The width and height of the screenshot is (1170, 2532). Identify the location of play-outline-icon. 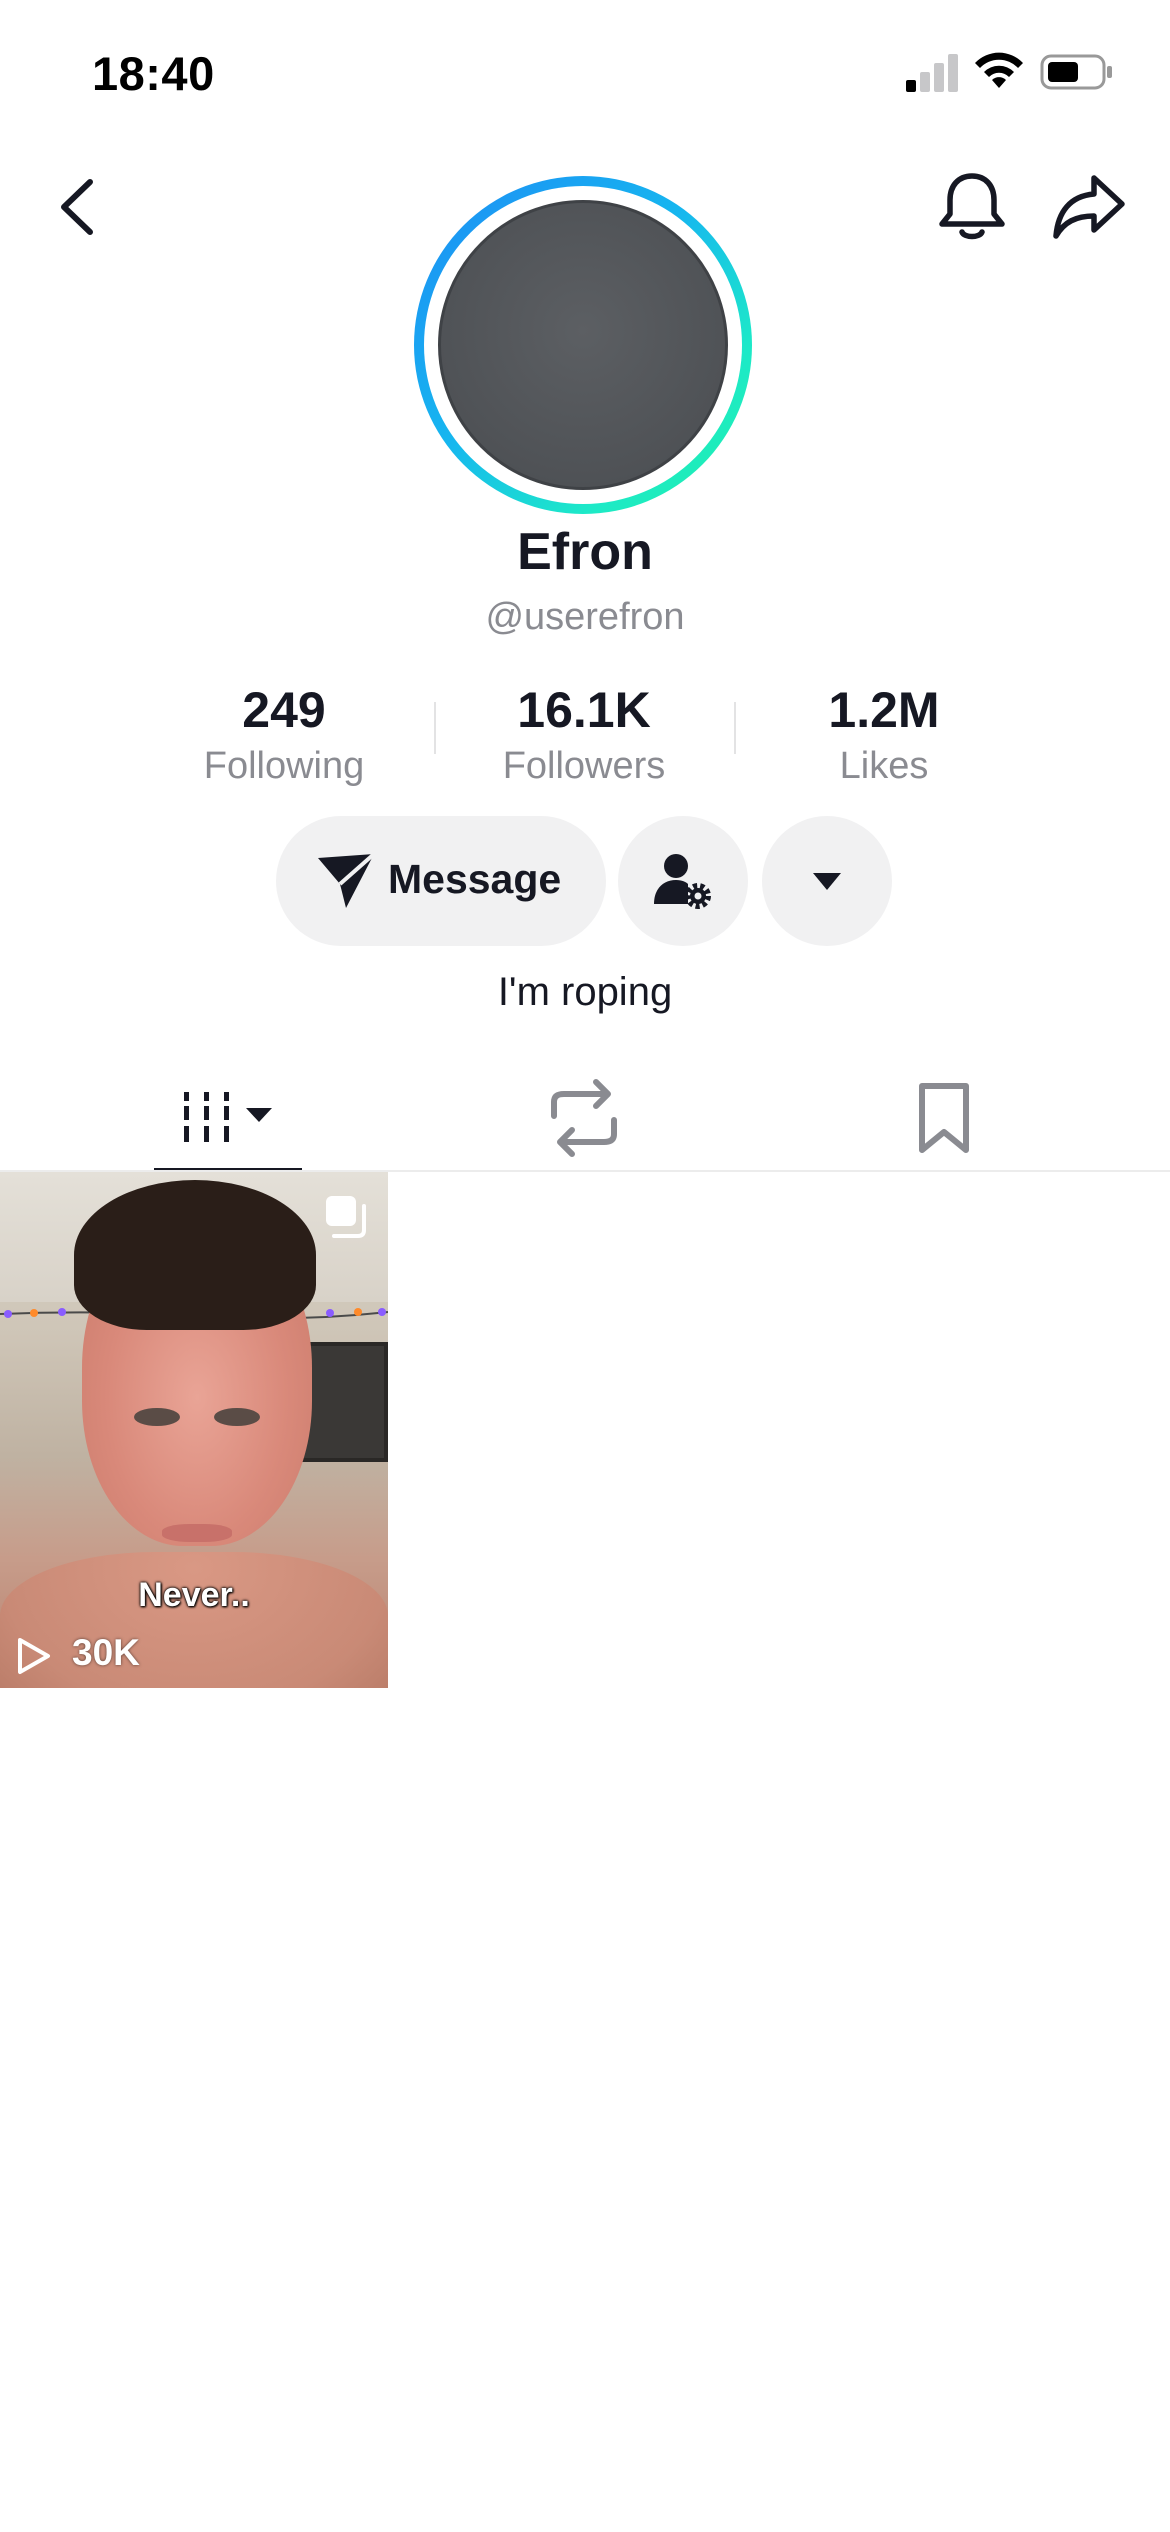
(34, 1656).